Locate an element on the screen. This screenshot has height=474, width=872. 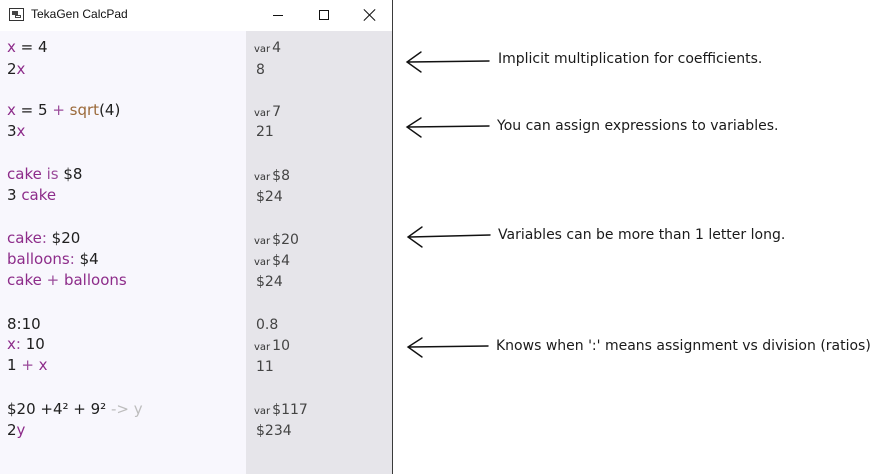
editor-line: cake is $8 is located at coordinates (44, 174).